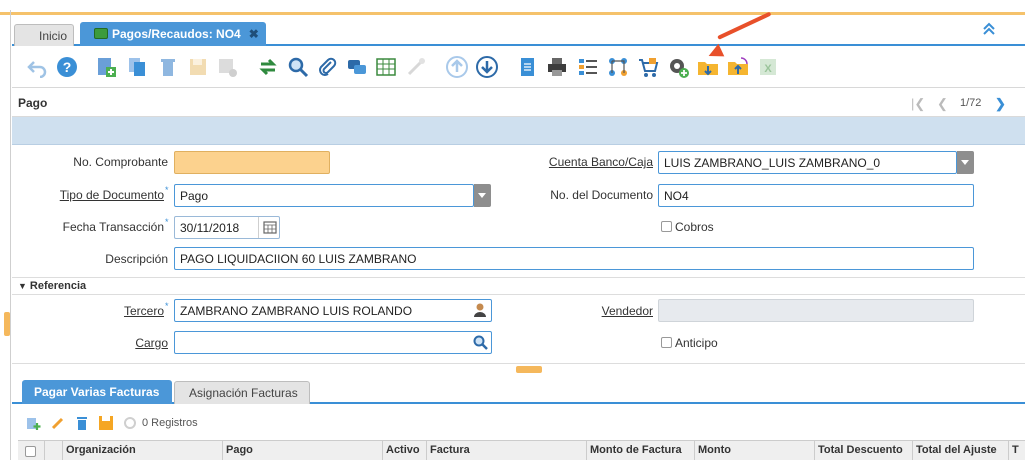 The width and height of the screenshot is (1025, 460). I want to click on cuenta-banco-label: Cuenta Banco/Caja, so click(576, 162).